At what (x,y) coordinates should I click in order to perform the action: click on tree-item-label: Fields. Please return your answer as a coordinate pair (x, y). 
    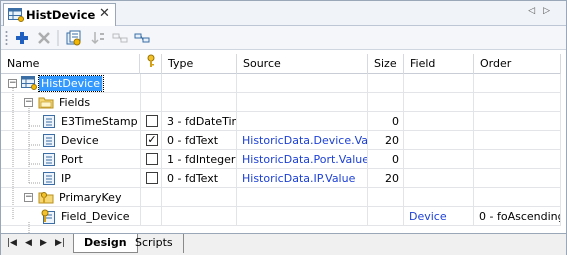
    Looking at the image, I should click on (75, 102).